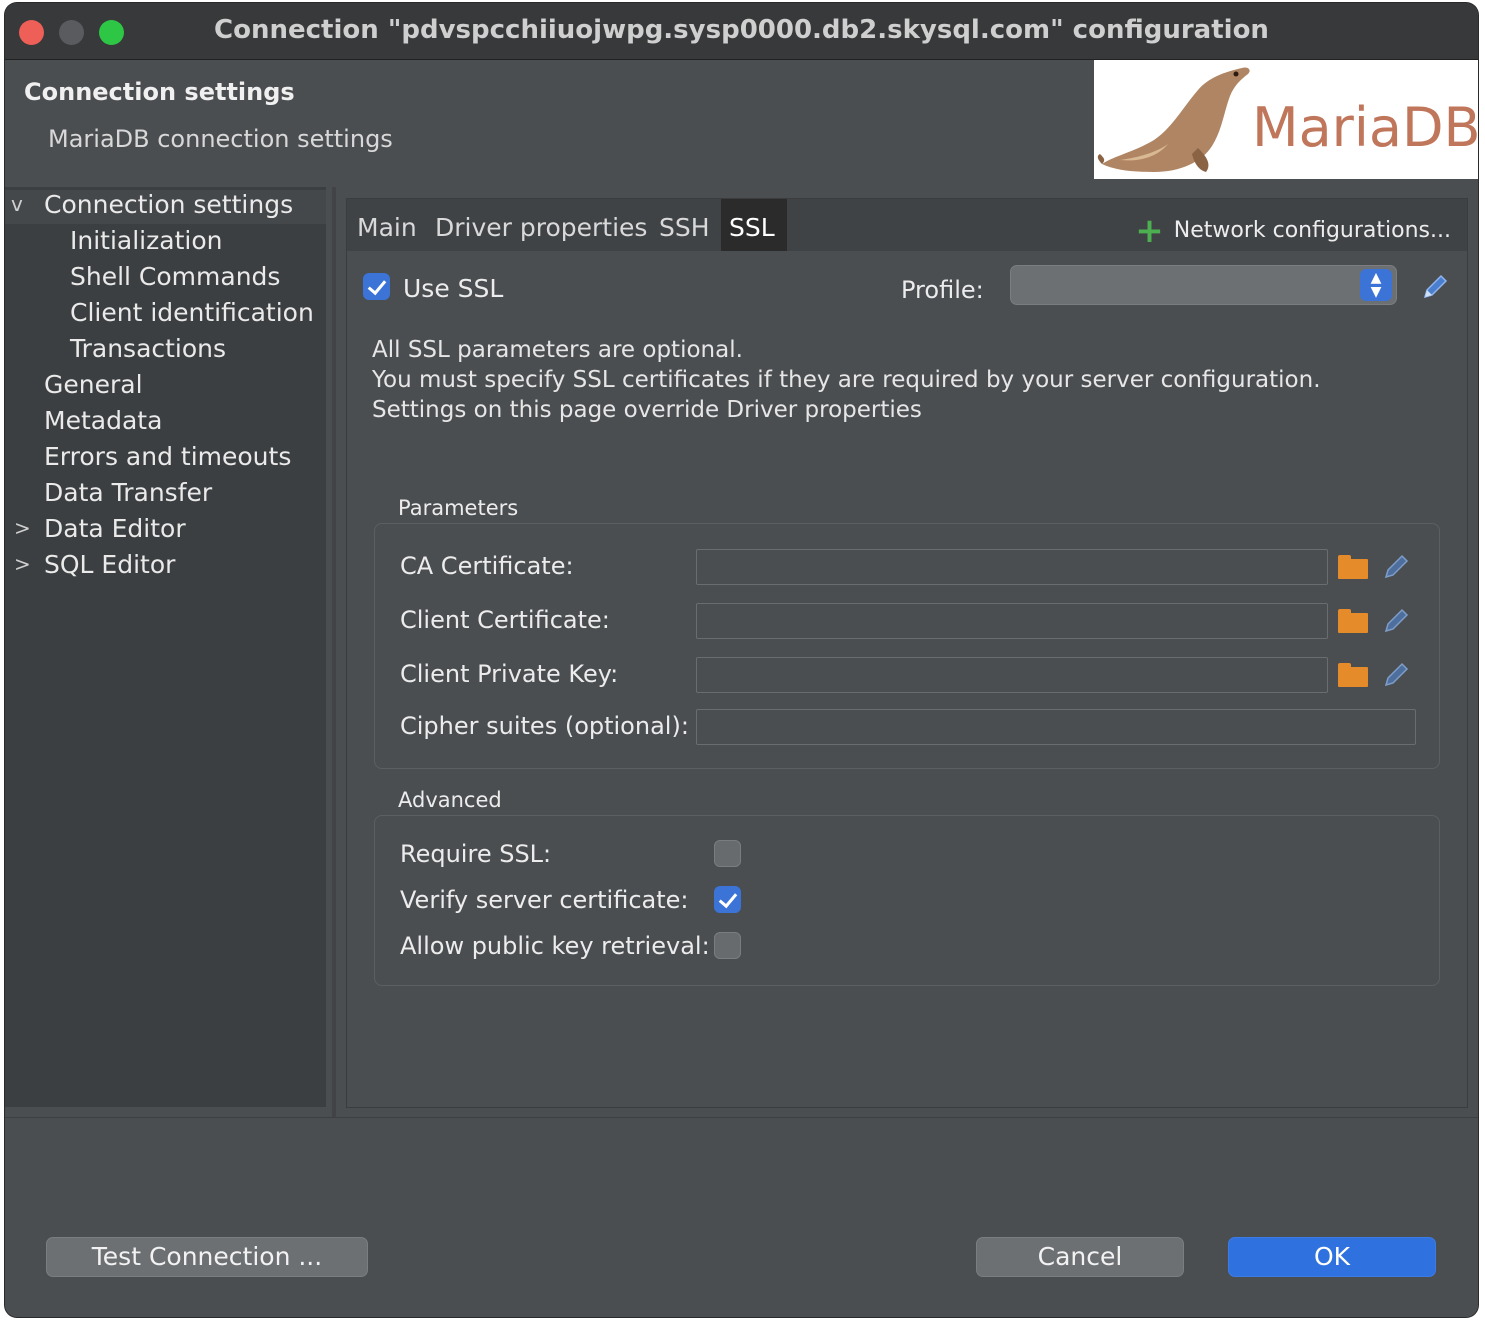  Describe the element at coordinates (1353, 675) in the screenshot. I see `client-private-key-folder-icon` at that location.